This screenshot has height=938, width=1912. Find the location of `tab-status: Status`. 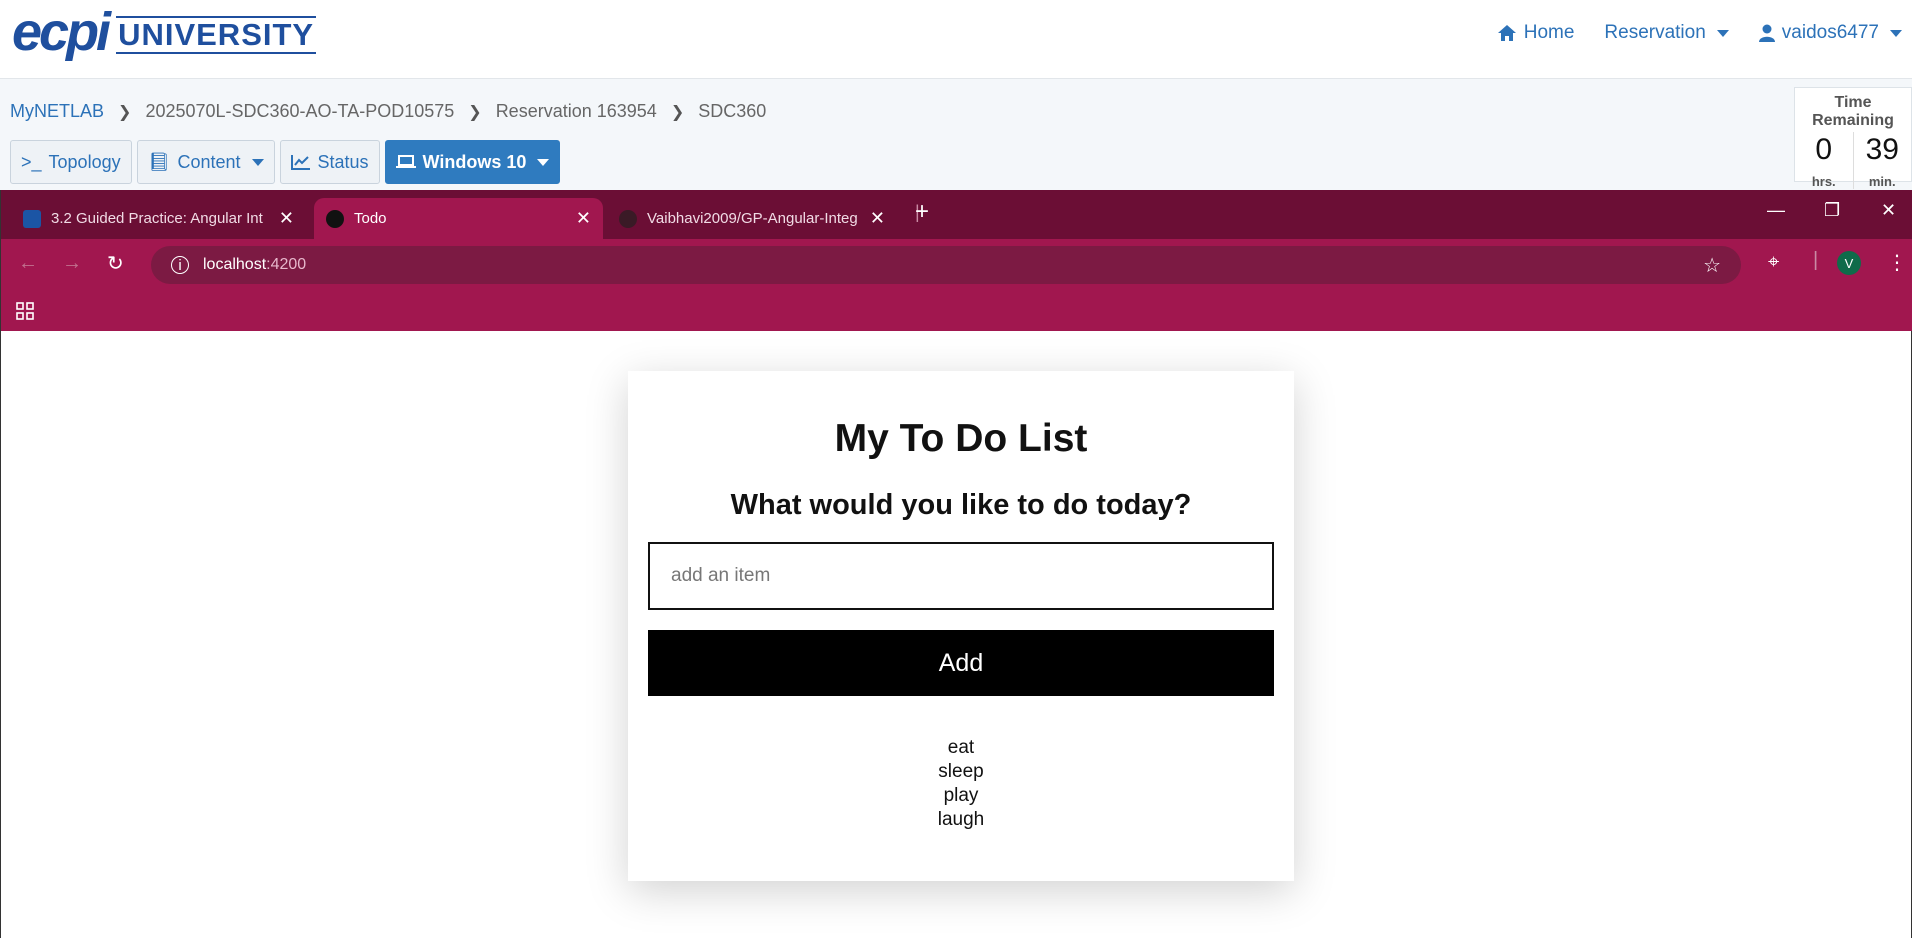

tab-status: Status is located at coordinates (329, 162).